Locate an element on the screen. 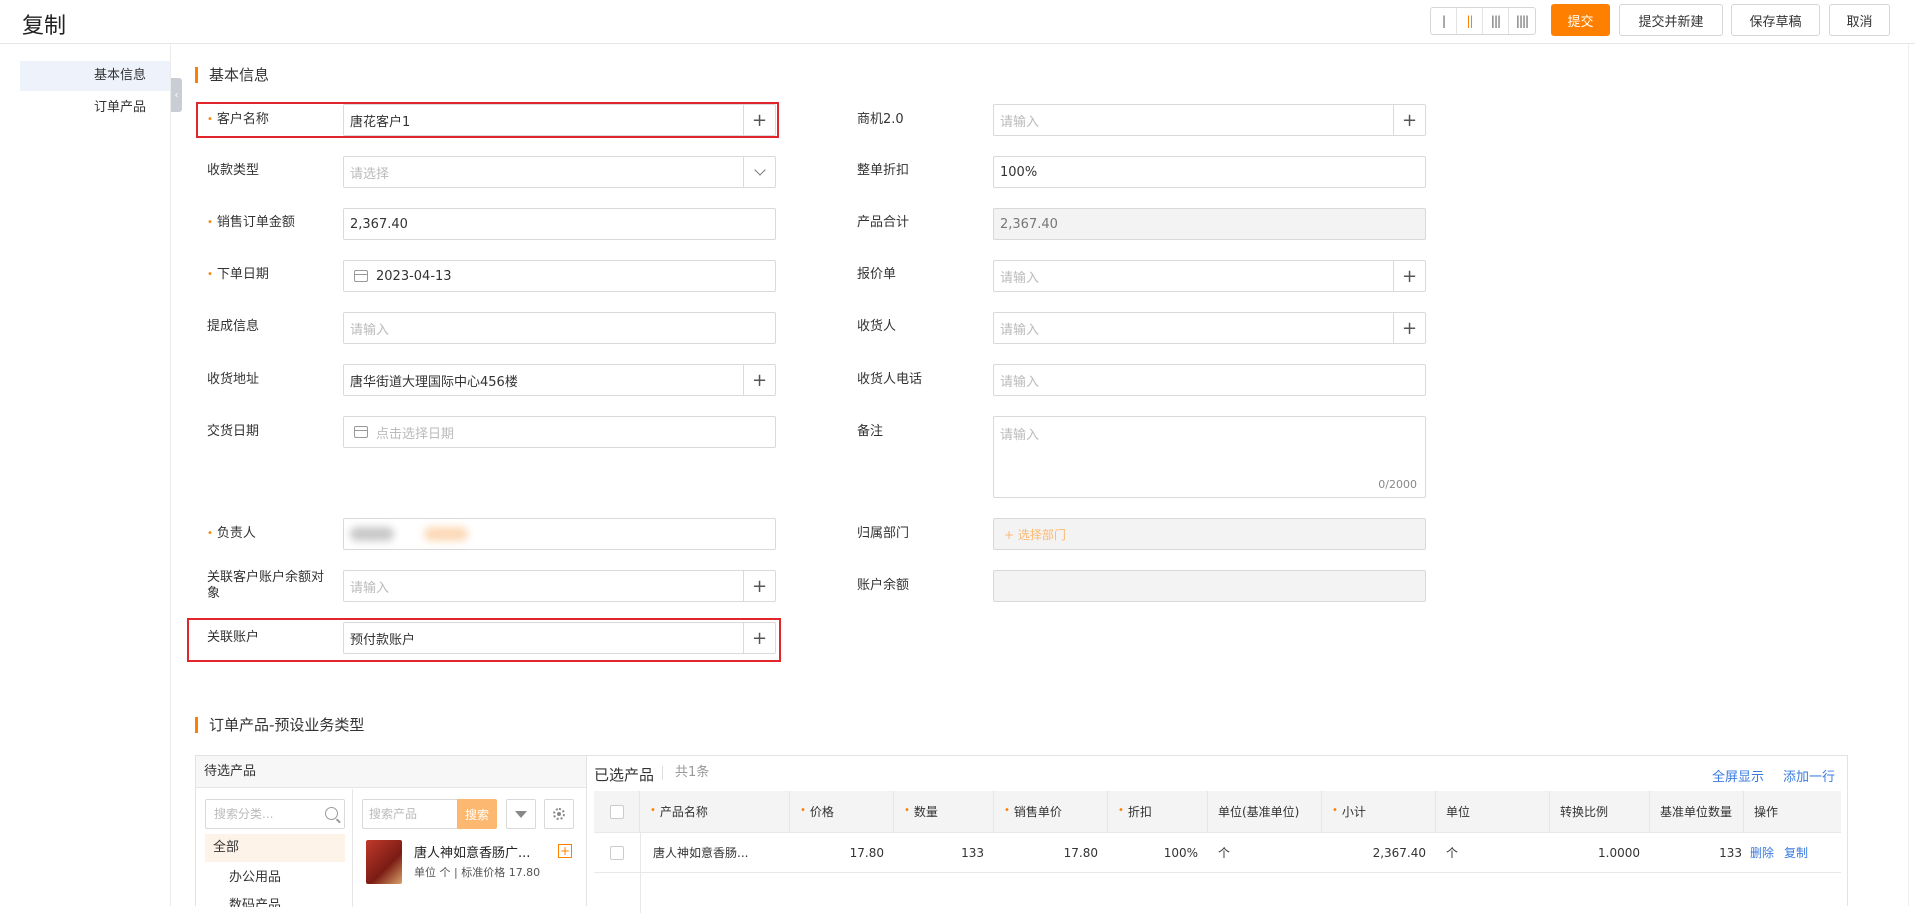 This screenshot has height=913, width=1915. col-unit: 单位 is located at coordinates (1493, 811).